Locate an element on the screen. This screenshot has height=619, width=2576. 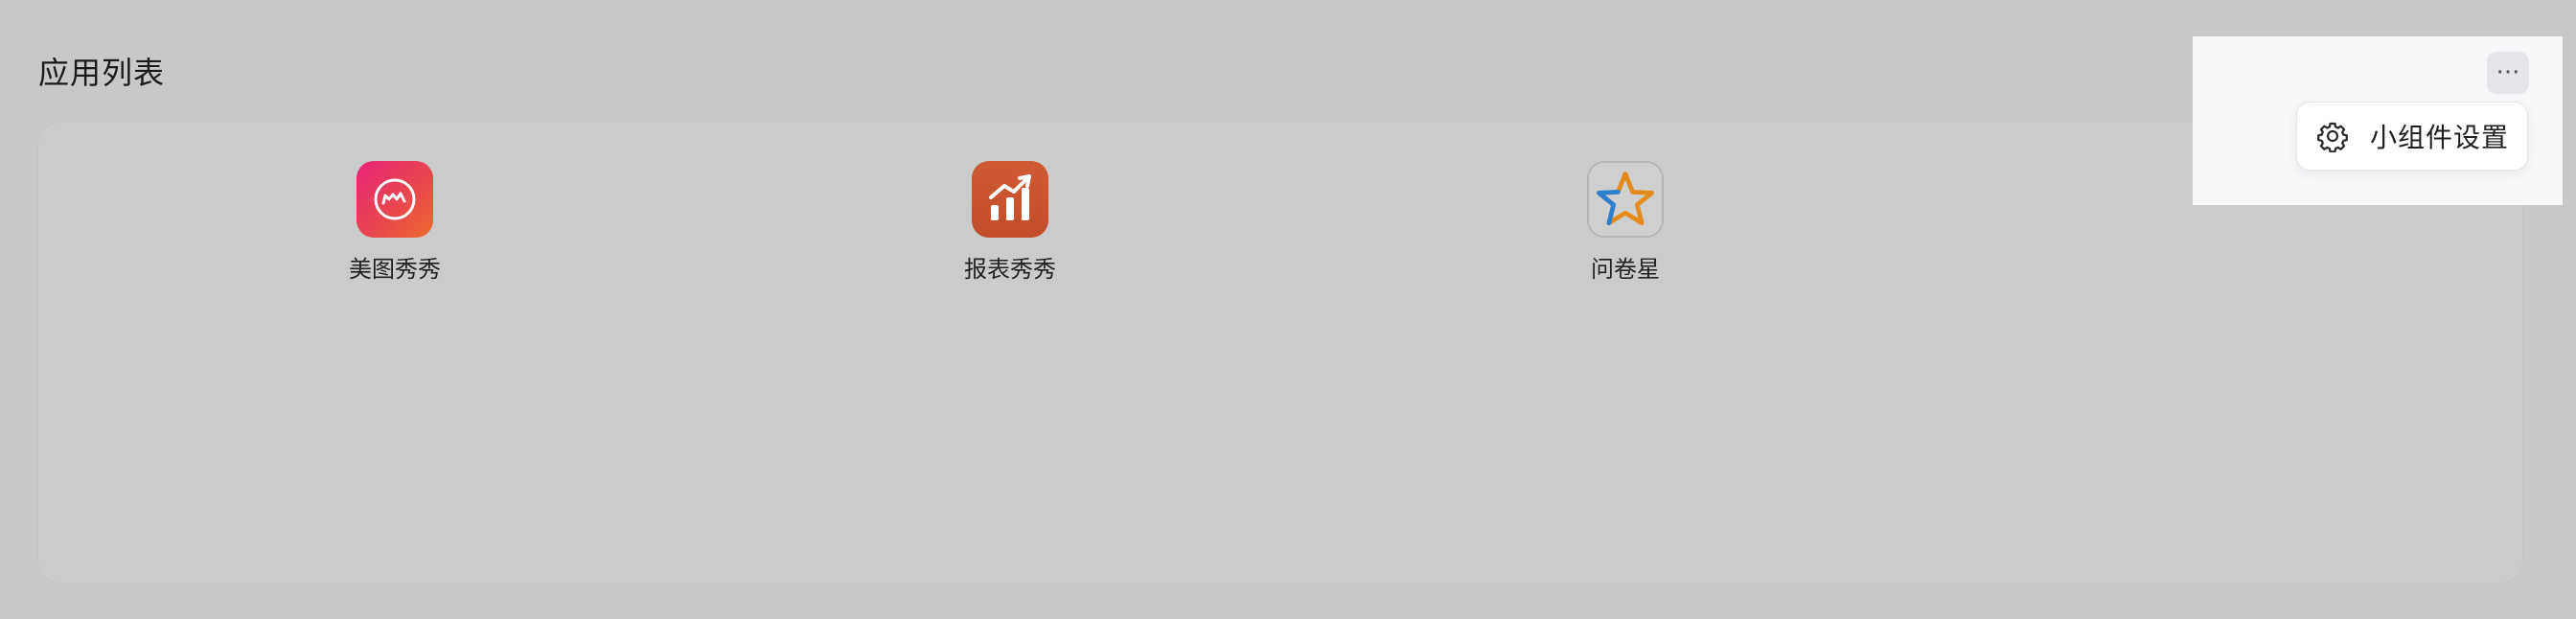
app-tile-wjx: 问卷星 is located at coordinates (1625, 222).